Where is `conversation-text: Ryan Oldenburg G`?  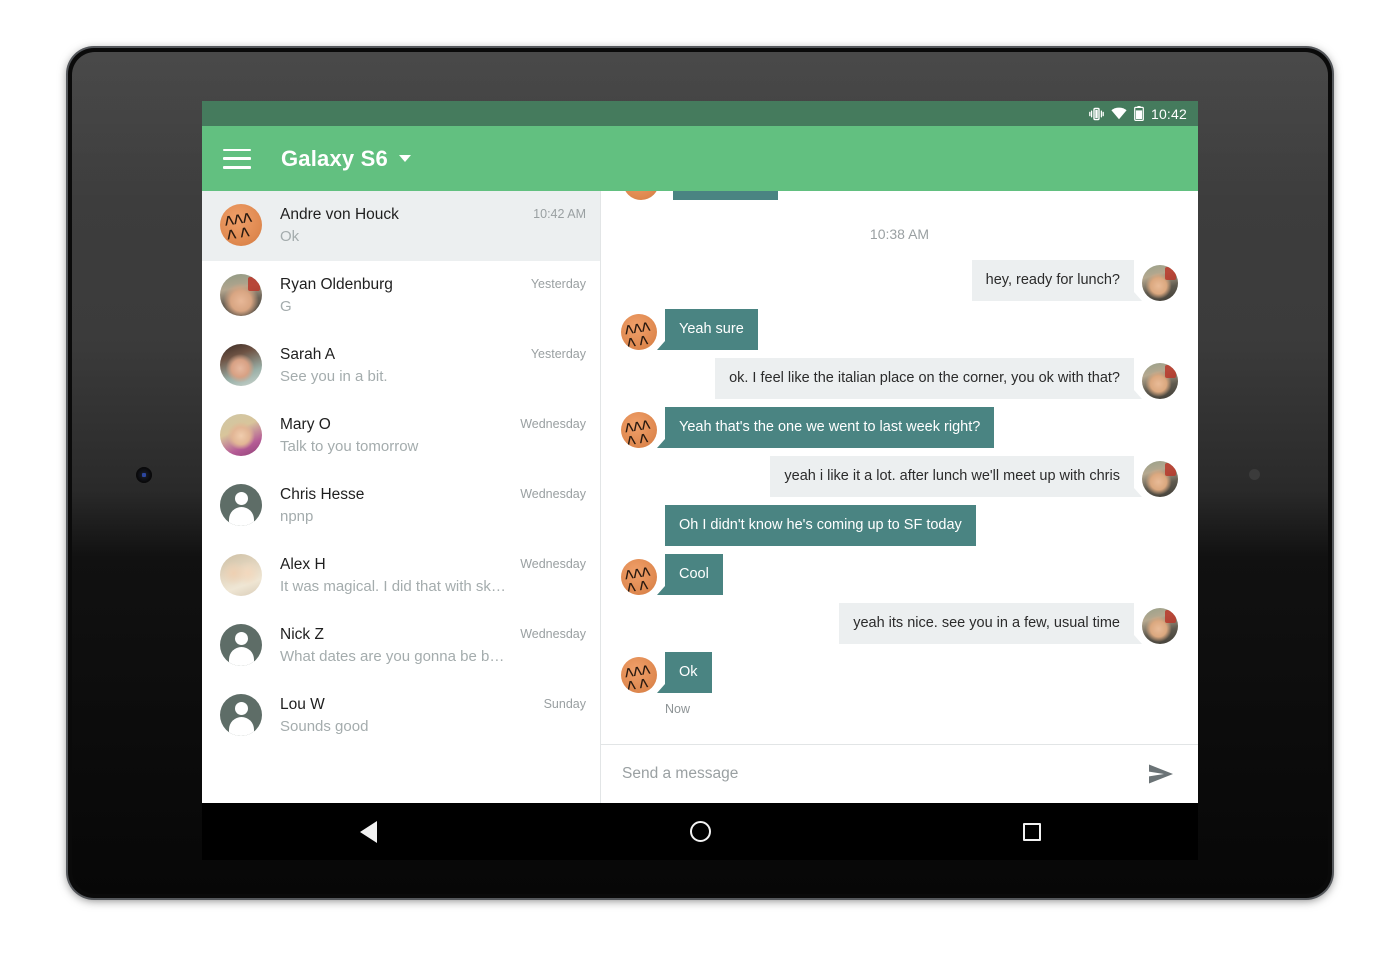
conversation-text: Ryan Oldenburg G is located at coordinates (401, 295).